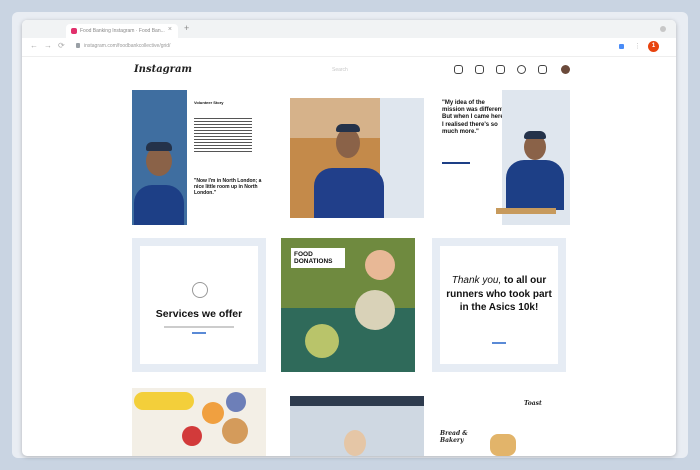 Image resolution: width=700 pixels, height=470 pixels. I want to click on photo-shelves, so click(357, 401).